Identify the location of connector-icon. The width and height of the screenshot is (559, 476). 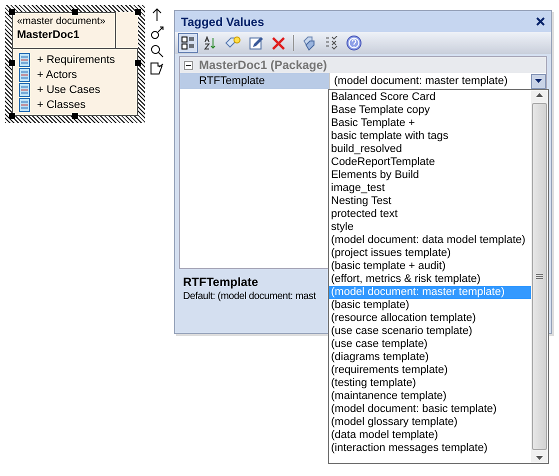
(157, 33).